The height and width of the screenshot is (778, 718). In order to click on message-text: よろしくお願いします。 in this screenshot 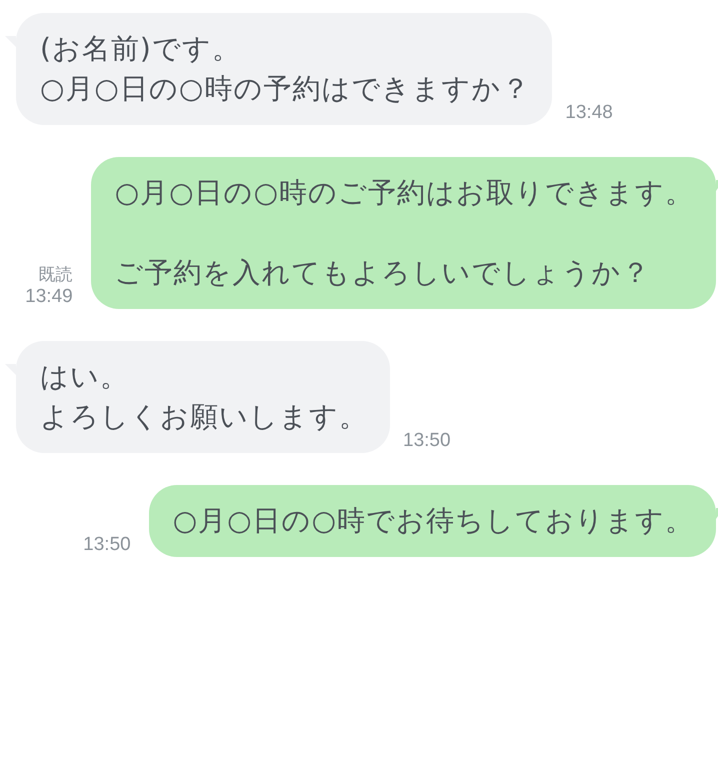, I will do `click(204, 417)`.